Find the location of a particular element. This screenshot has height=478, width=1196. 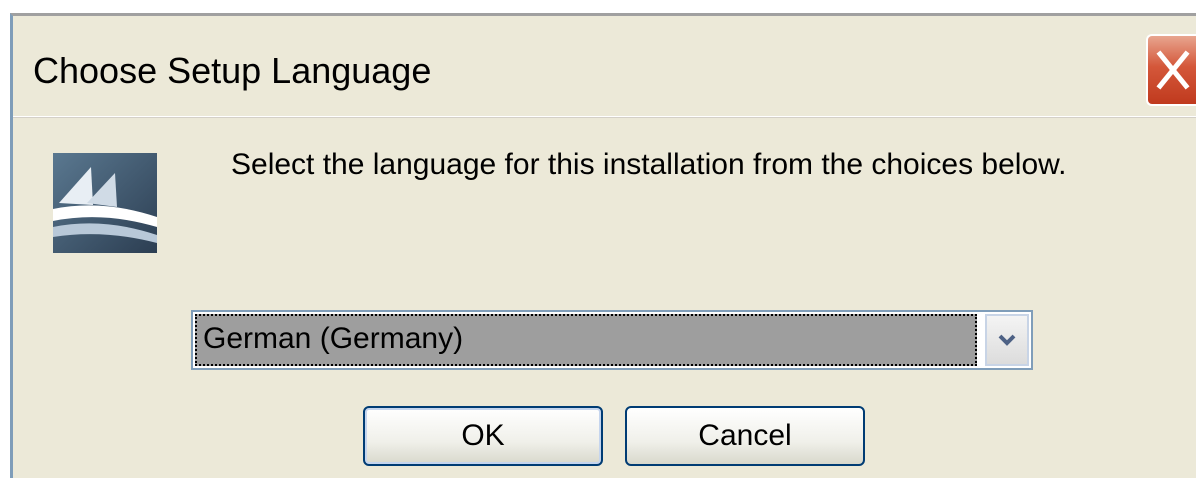

close-icon is located at coordinates (1173, 70).